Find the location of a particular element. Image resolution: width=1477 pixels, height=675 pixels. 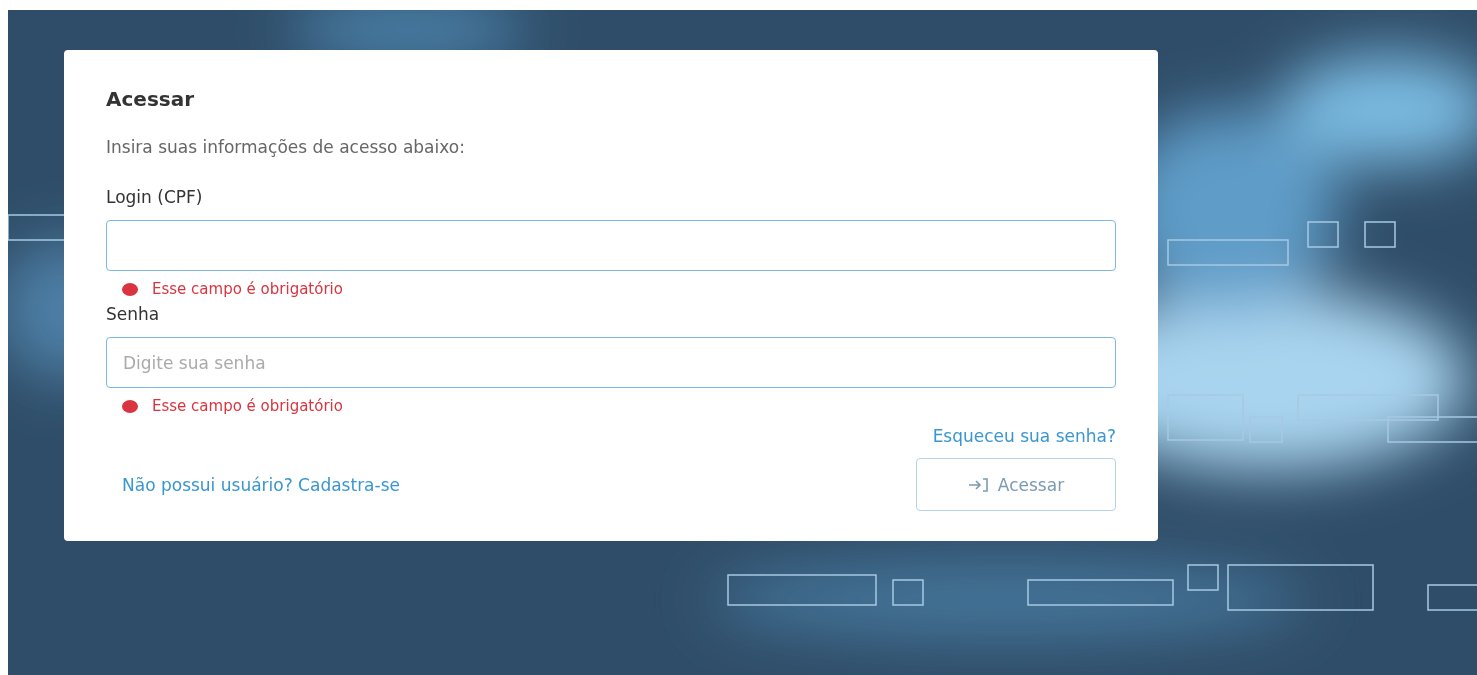

card-subtitle: Insira suas informações de acesso abaixo: is located at coordinates (286, 147).